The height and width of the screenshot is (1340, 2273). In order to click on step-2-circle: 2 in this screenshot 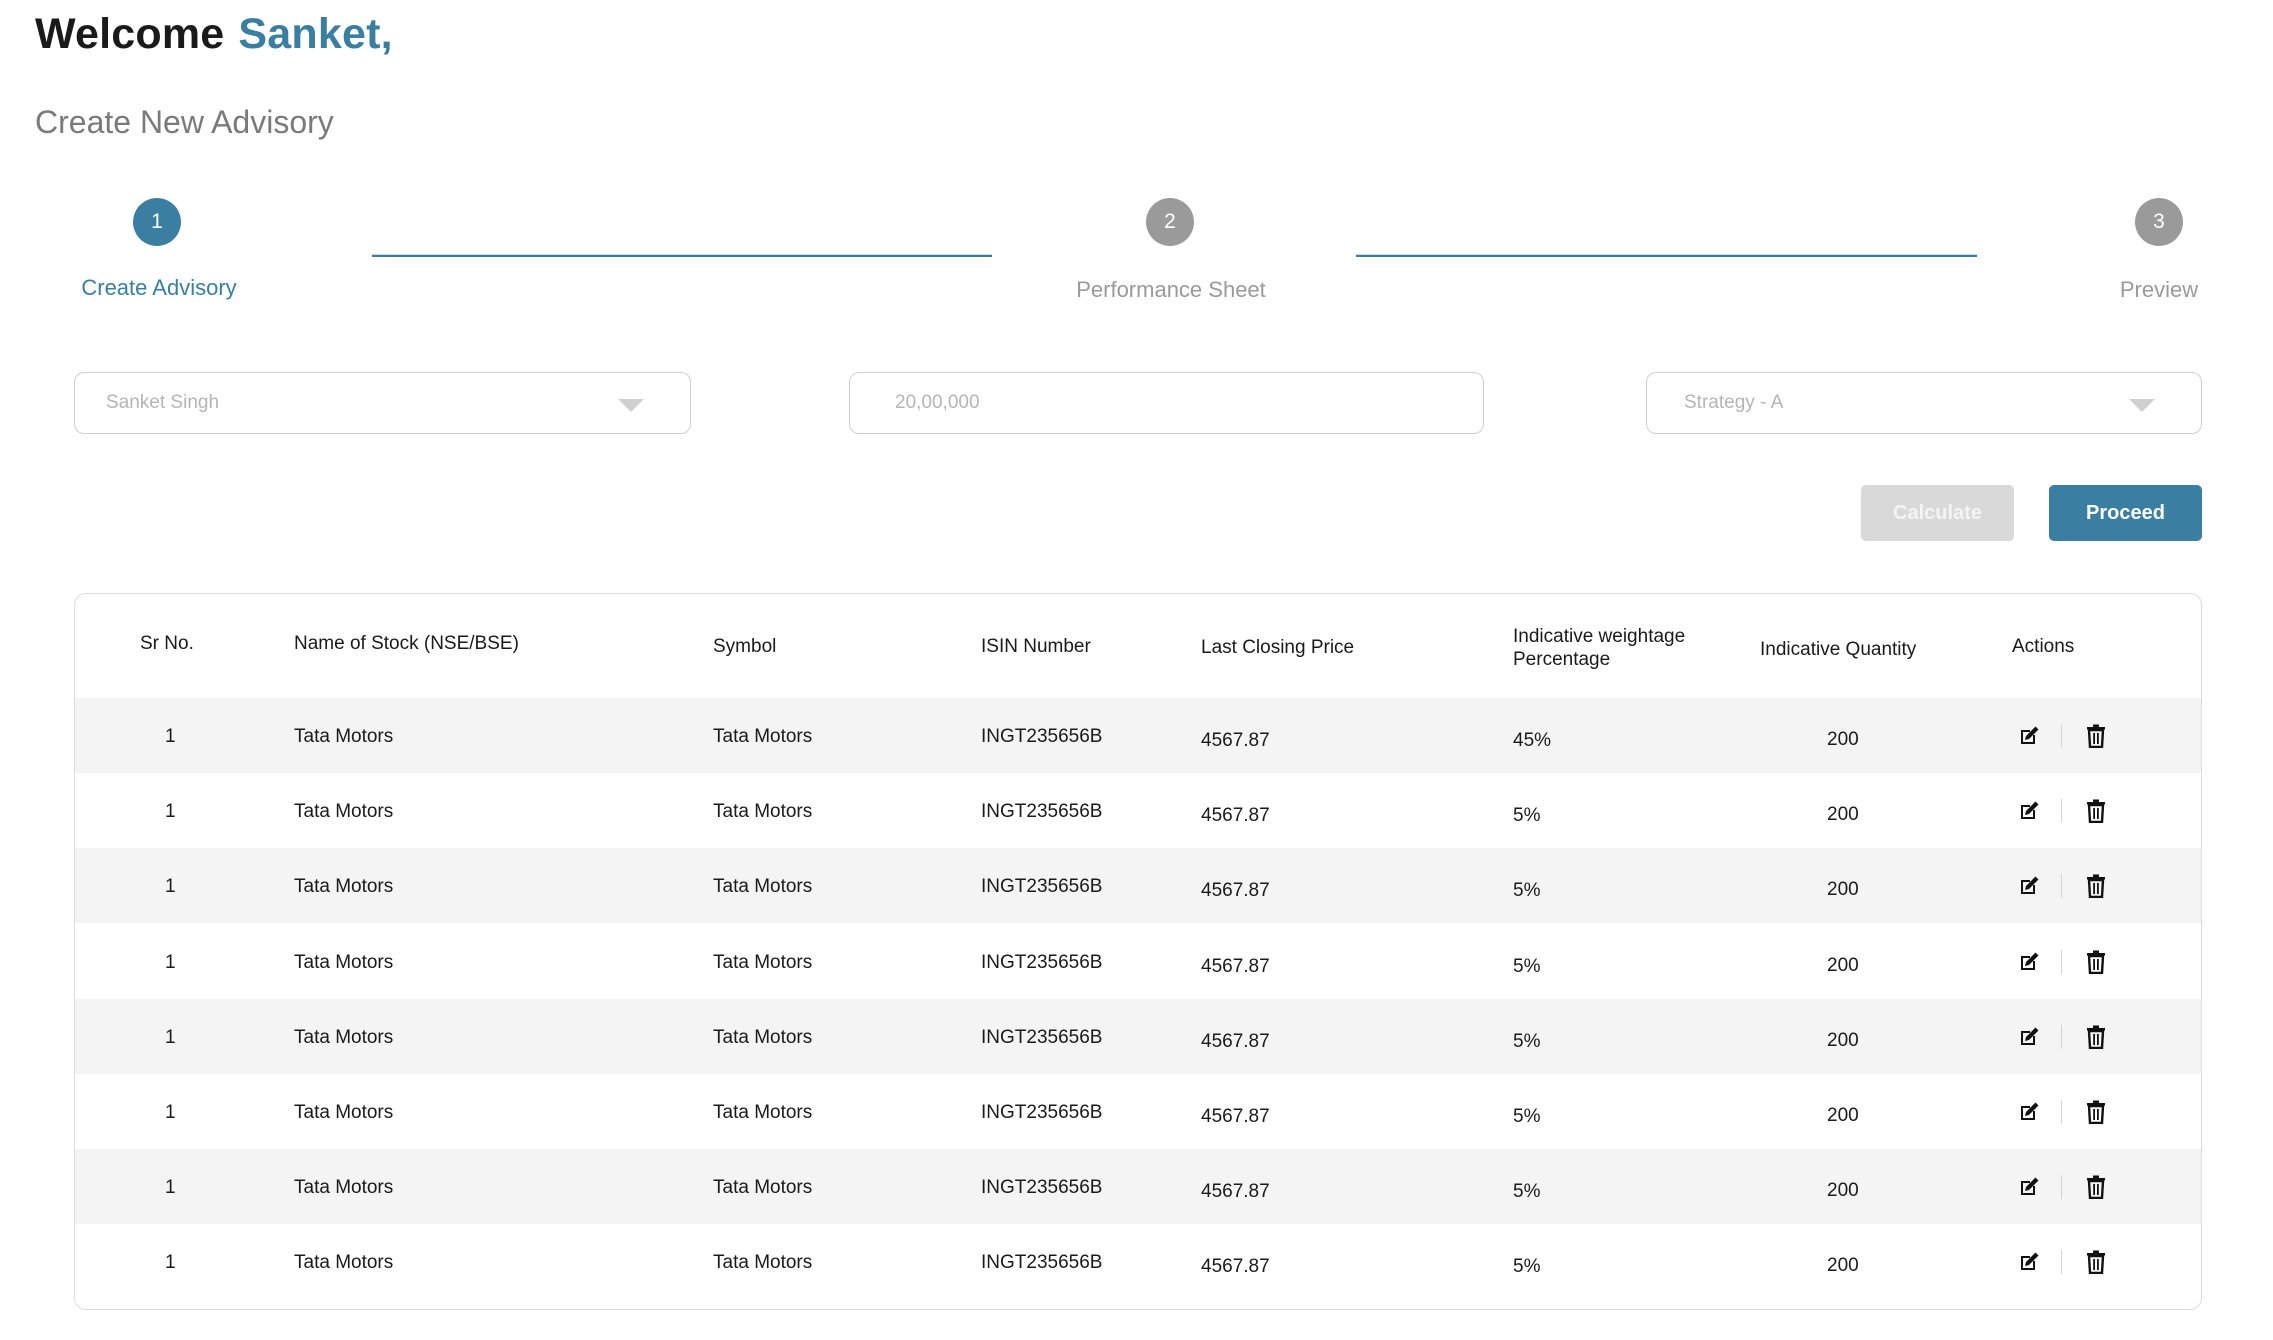, I will do `click(1170, 222)`.